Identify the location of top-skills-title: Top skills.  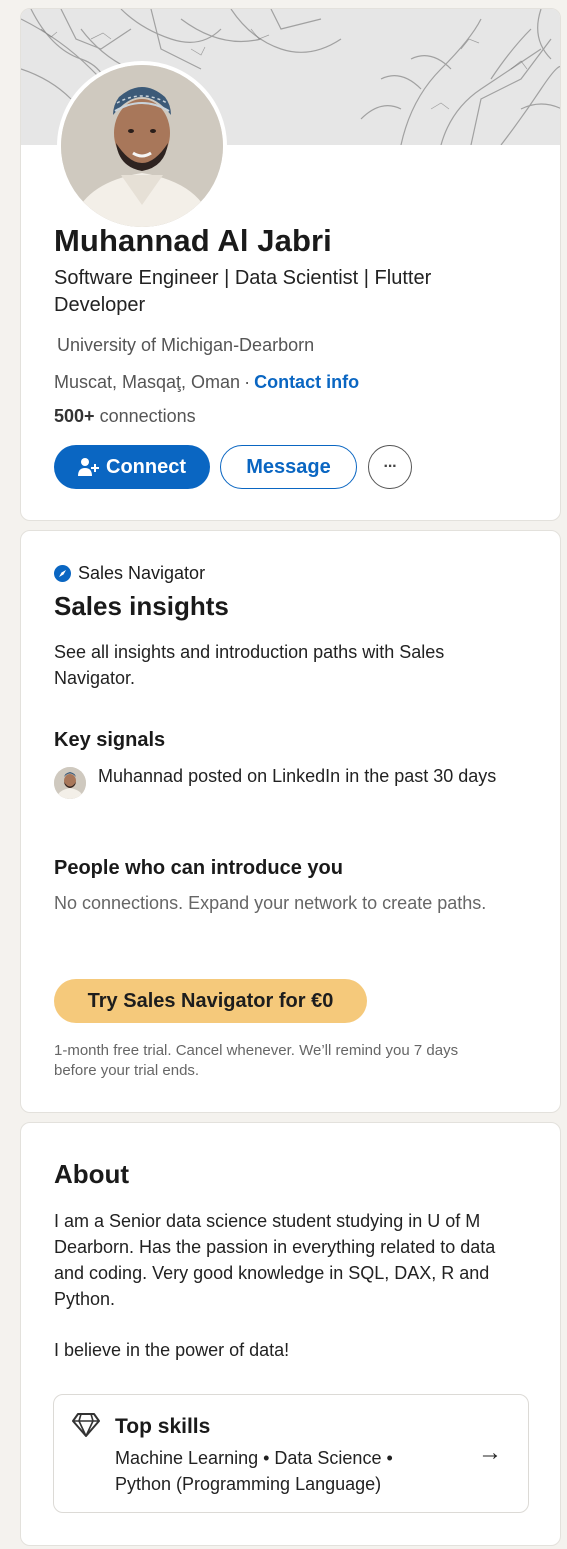
(163, 1426).